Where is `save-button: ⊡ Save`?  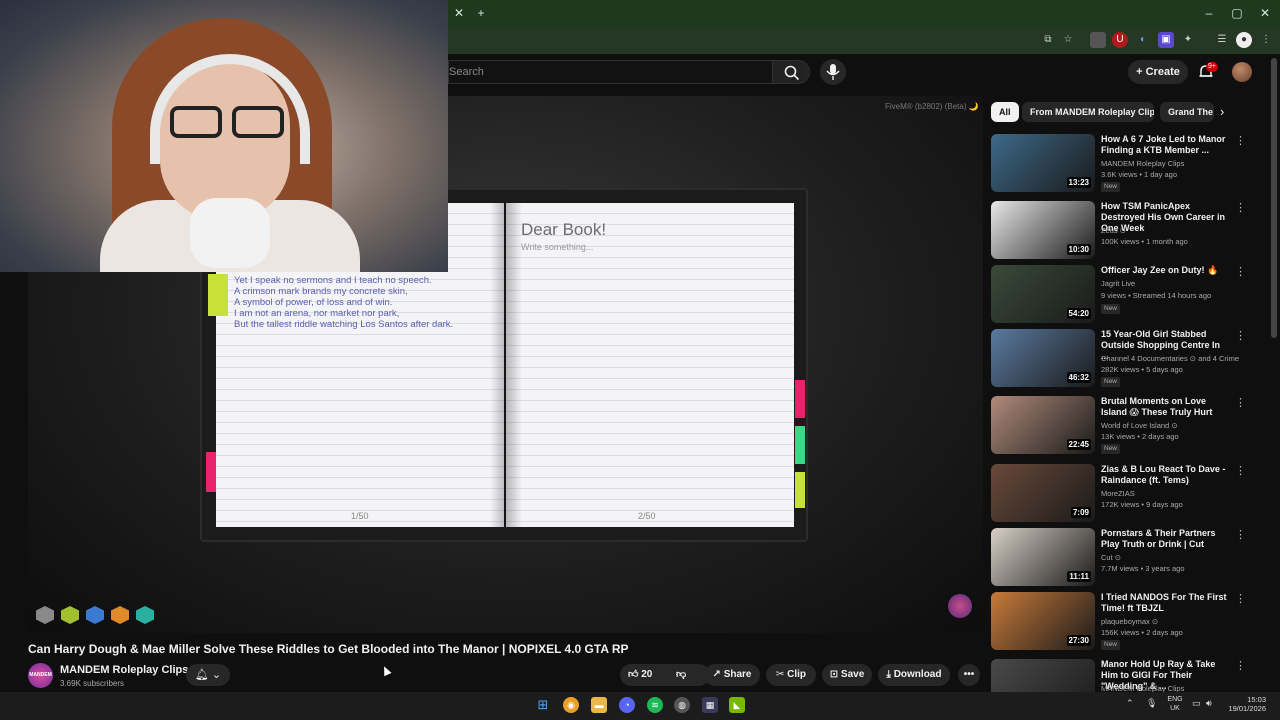
save-button: ⊡ Save is located at coordinates (847, 675).